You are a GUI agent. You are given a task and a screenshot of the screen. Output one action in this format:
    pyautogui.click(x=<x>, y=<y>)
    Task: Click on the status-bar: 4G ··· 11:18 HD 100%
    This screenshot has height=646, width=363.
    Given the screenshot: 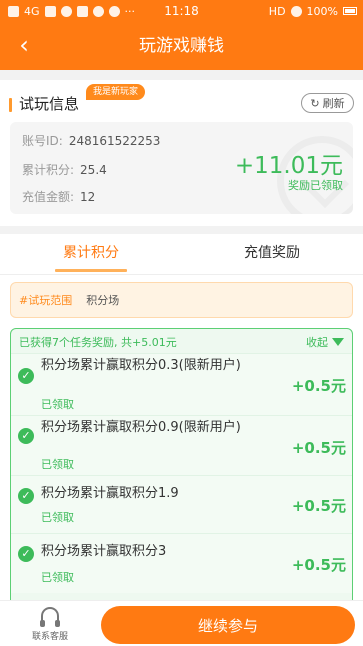 What is the action you would take?
    pyautogui.click(x=181, y=11)
    